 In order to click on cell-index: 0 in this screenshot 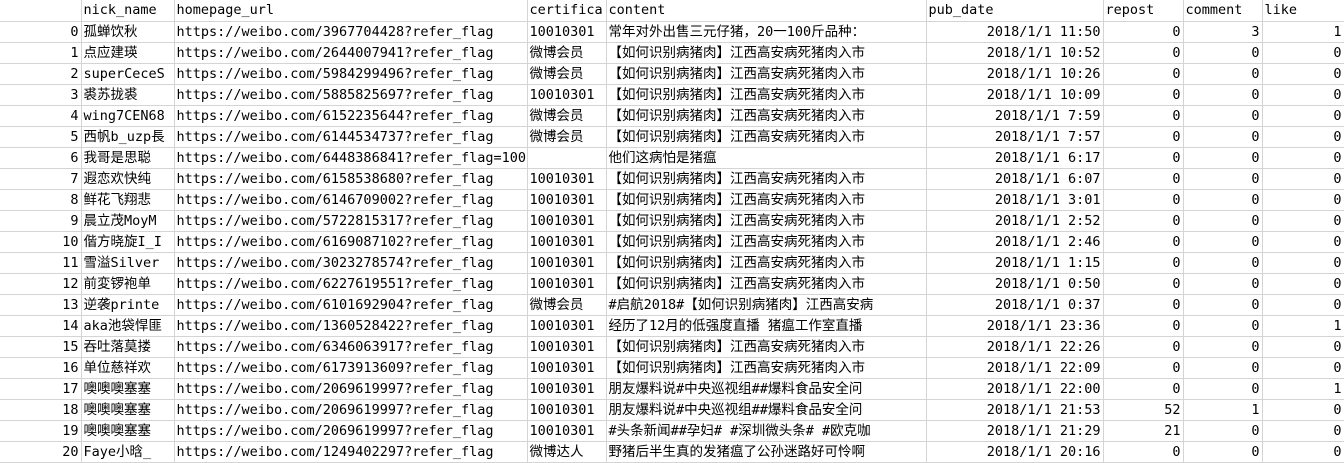, I will do `click(41, 32)`.